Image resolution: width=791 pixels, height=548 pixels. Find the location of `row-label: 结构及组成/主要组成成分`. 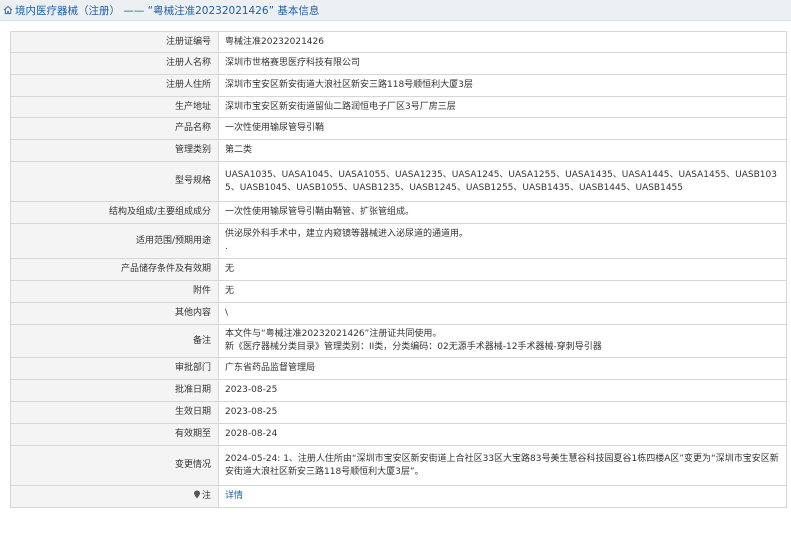

row-label: 结构及组成/主要组成成分 is located at coordinates (114, 212).